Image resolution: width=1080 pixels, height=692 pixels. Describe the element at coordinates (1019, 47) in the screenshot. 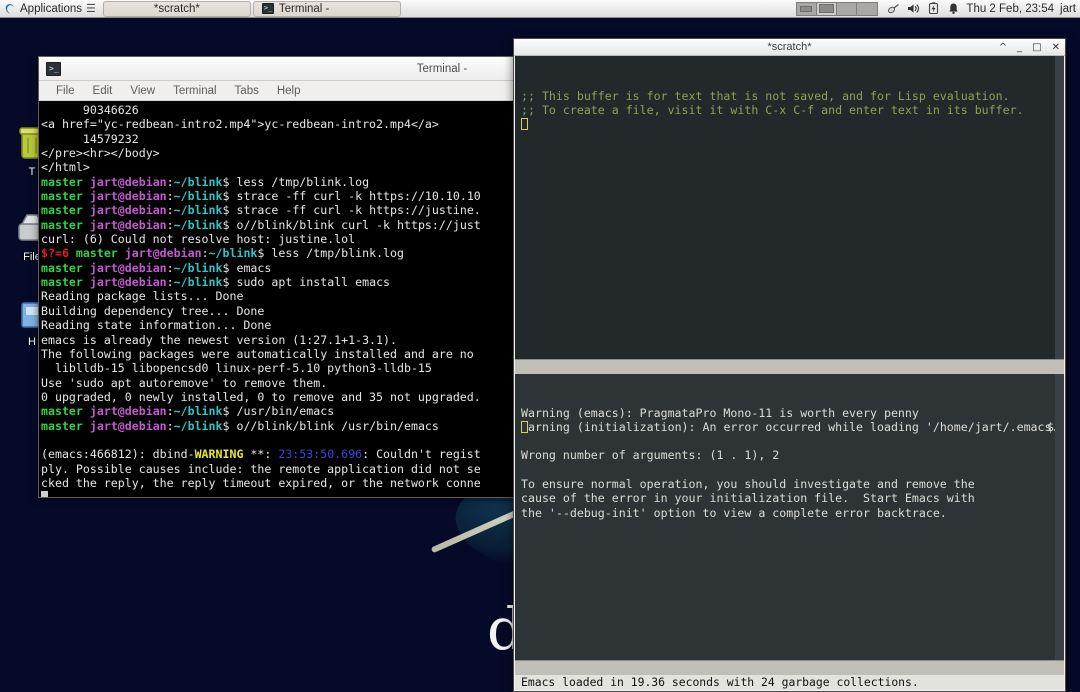

I see `minimize-icon: _` at that location.